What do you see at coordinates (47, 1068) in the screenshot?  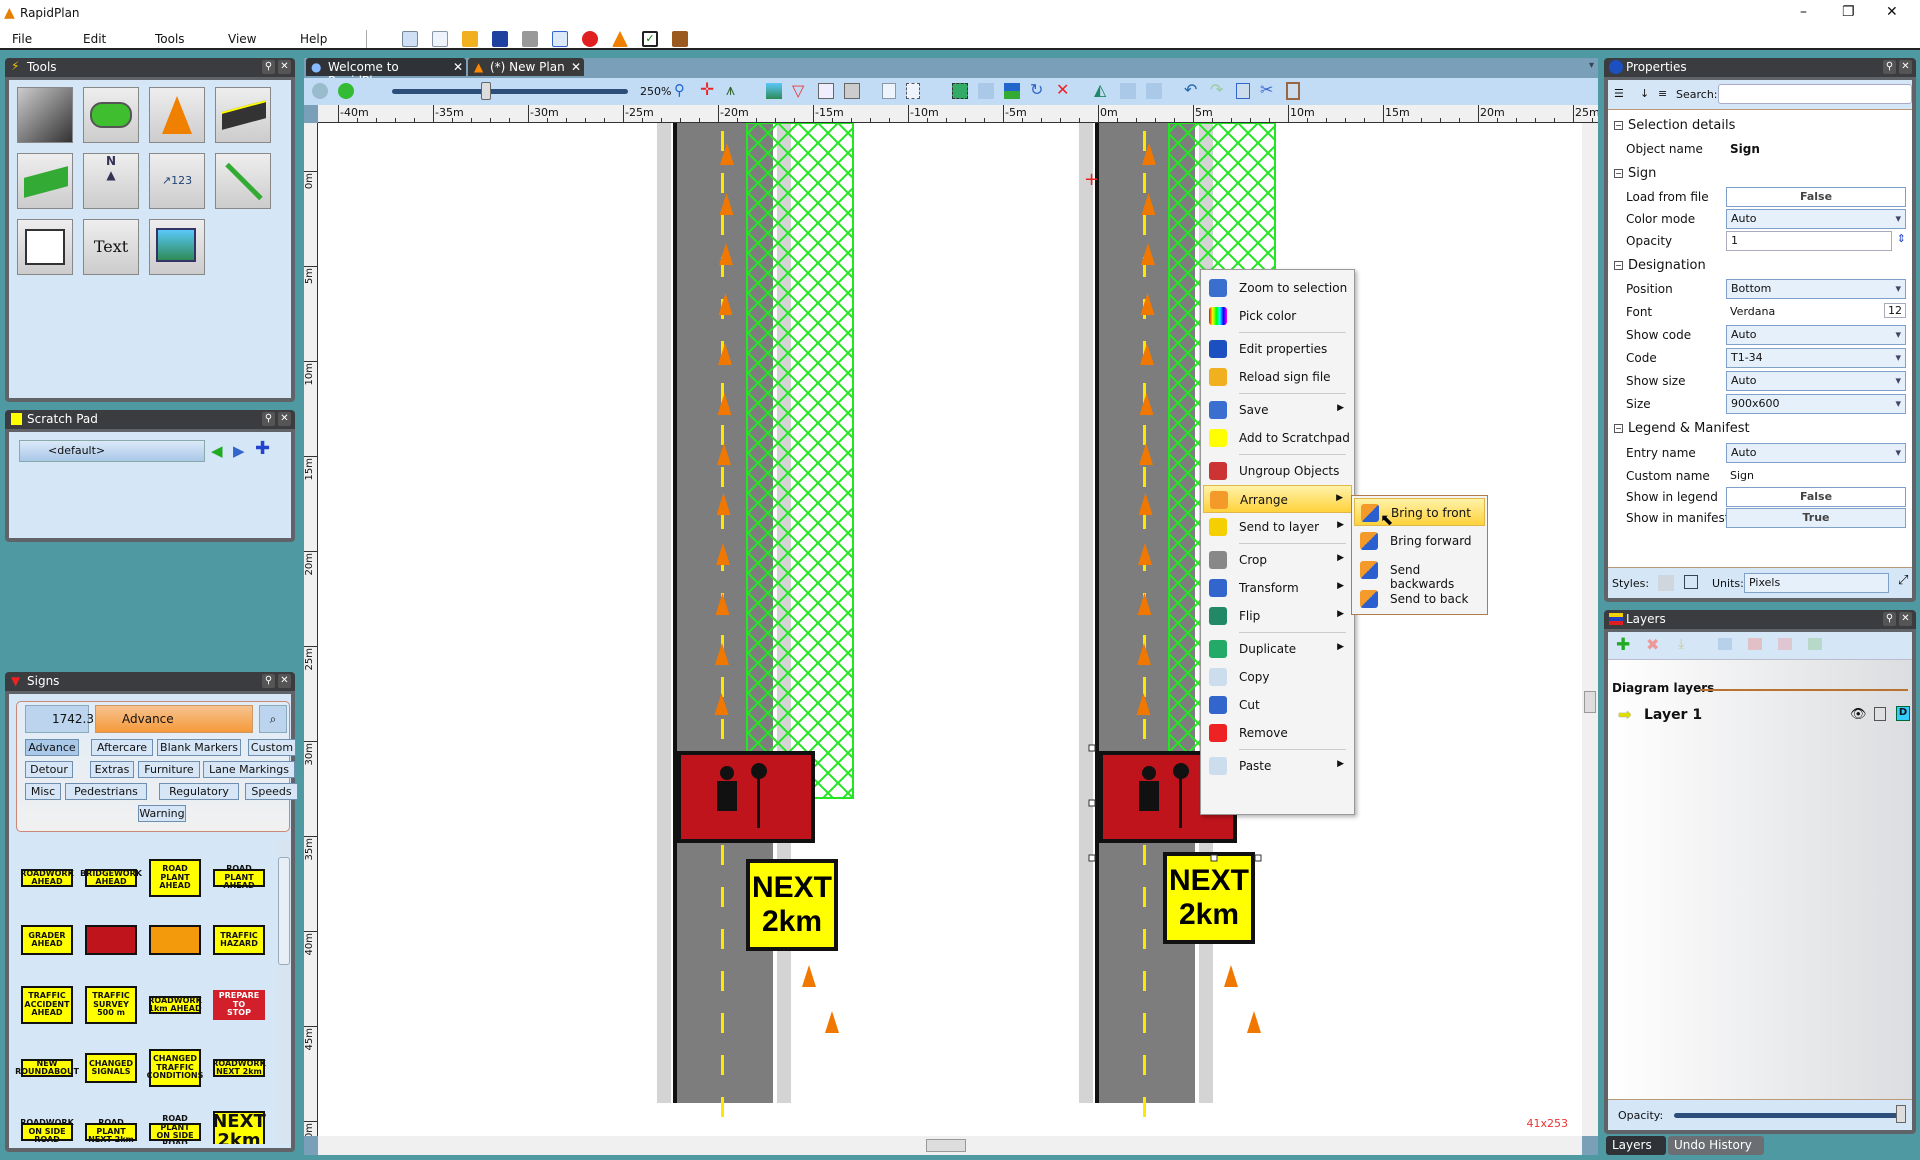 I see `sign-thumbnail: NEW ROUNDABOUT` at bounding box center [47, 1068].